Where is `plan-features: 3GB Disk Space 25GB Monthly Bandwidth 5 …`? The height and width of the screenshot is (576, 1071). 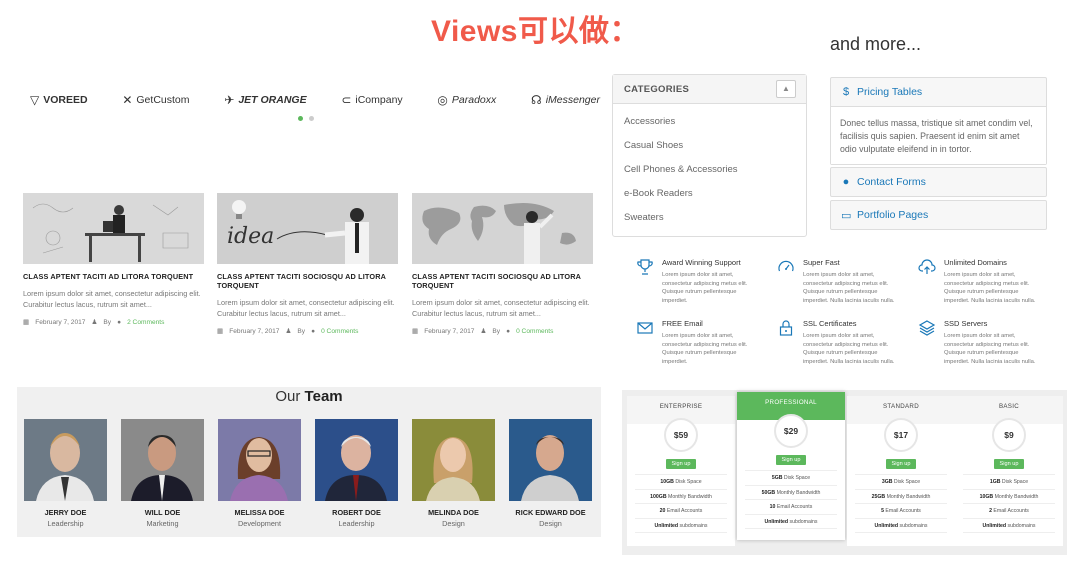 plan-features: 3GB Disk Space 25GB Monthly Bandwidth 5 … is located at coordinates (901, 503).